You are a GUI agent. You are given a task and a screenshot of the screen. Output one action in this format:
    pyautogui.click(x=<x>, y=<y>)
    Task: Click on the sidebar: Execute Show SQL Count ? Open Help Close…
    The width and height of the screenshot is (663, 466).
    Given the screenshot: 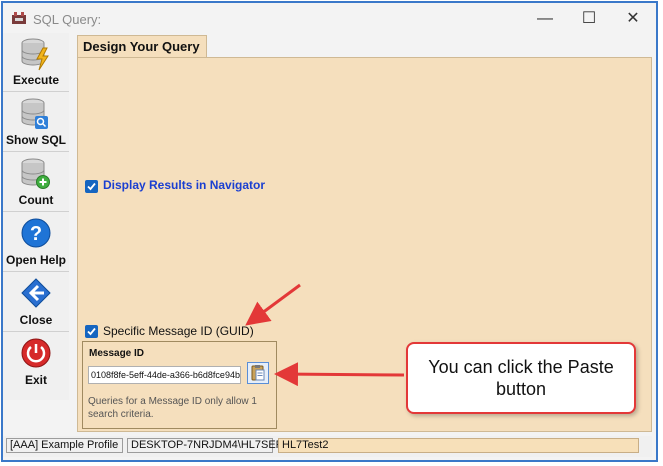 What is the action you would take?
    pyautogui.click(x=36, y=216)
    